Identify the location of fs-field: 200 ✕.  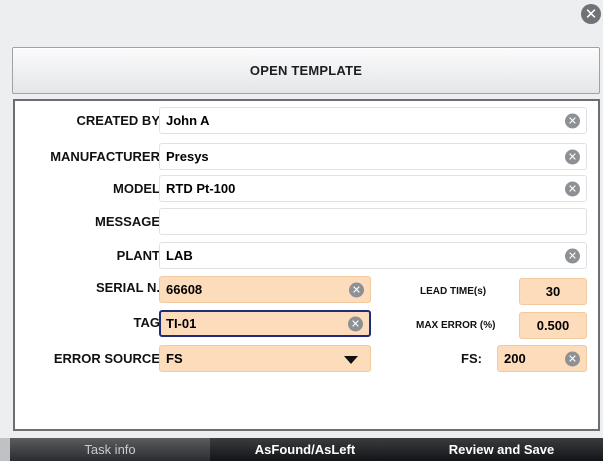
(542, 358).